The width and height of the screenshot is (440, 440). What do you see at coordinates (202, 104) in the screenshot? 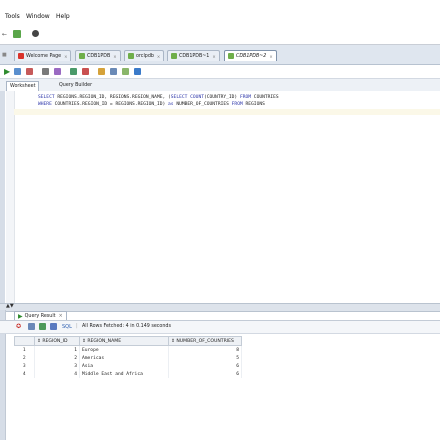
I see `sql-text: NUMBER_OF_COUNTRIES` at bounding box center [202, 104].